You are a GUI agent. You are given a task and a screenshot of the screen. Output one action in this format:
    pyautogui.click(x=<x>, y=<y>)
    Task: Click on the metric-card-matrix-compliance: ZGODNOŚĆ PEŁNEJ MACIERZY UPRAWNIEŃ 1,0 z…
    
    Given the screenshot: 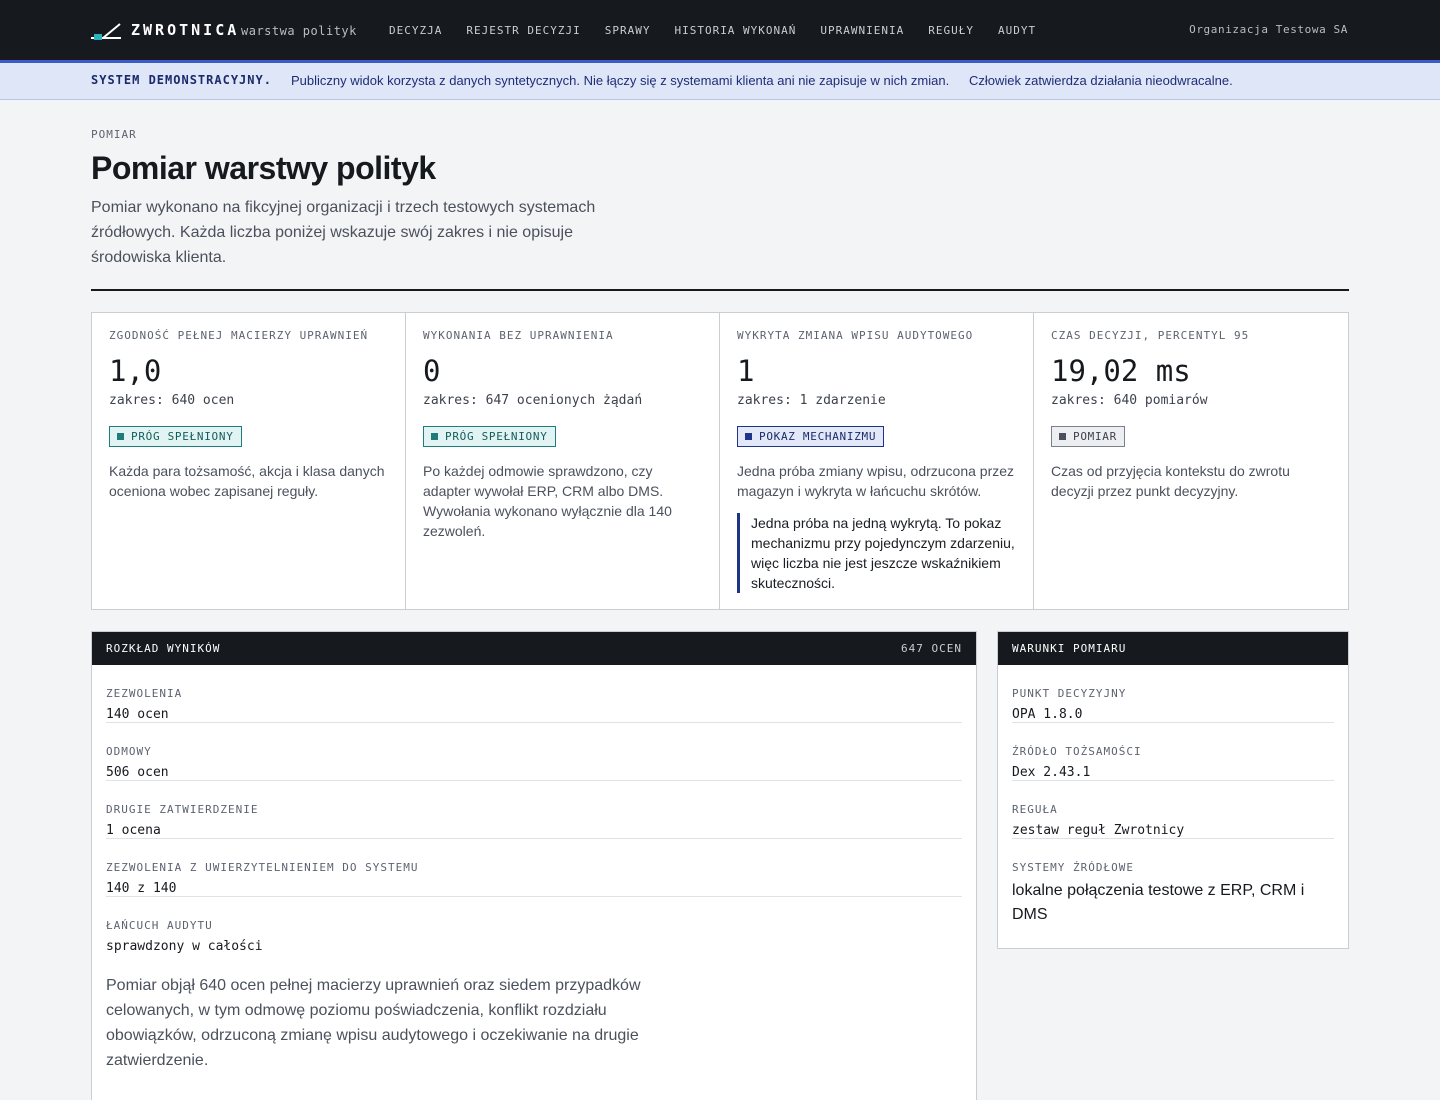 What is the action you would take?
    pyautogui.click(x=249, y=461)
    